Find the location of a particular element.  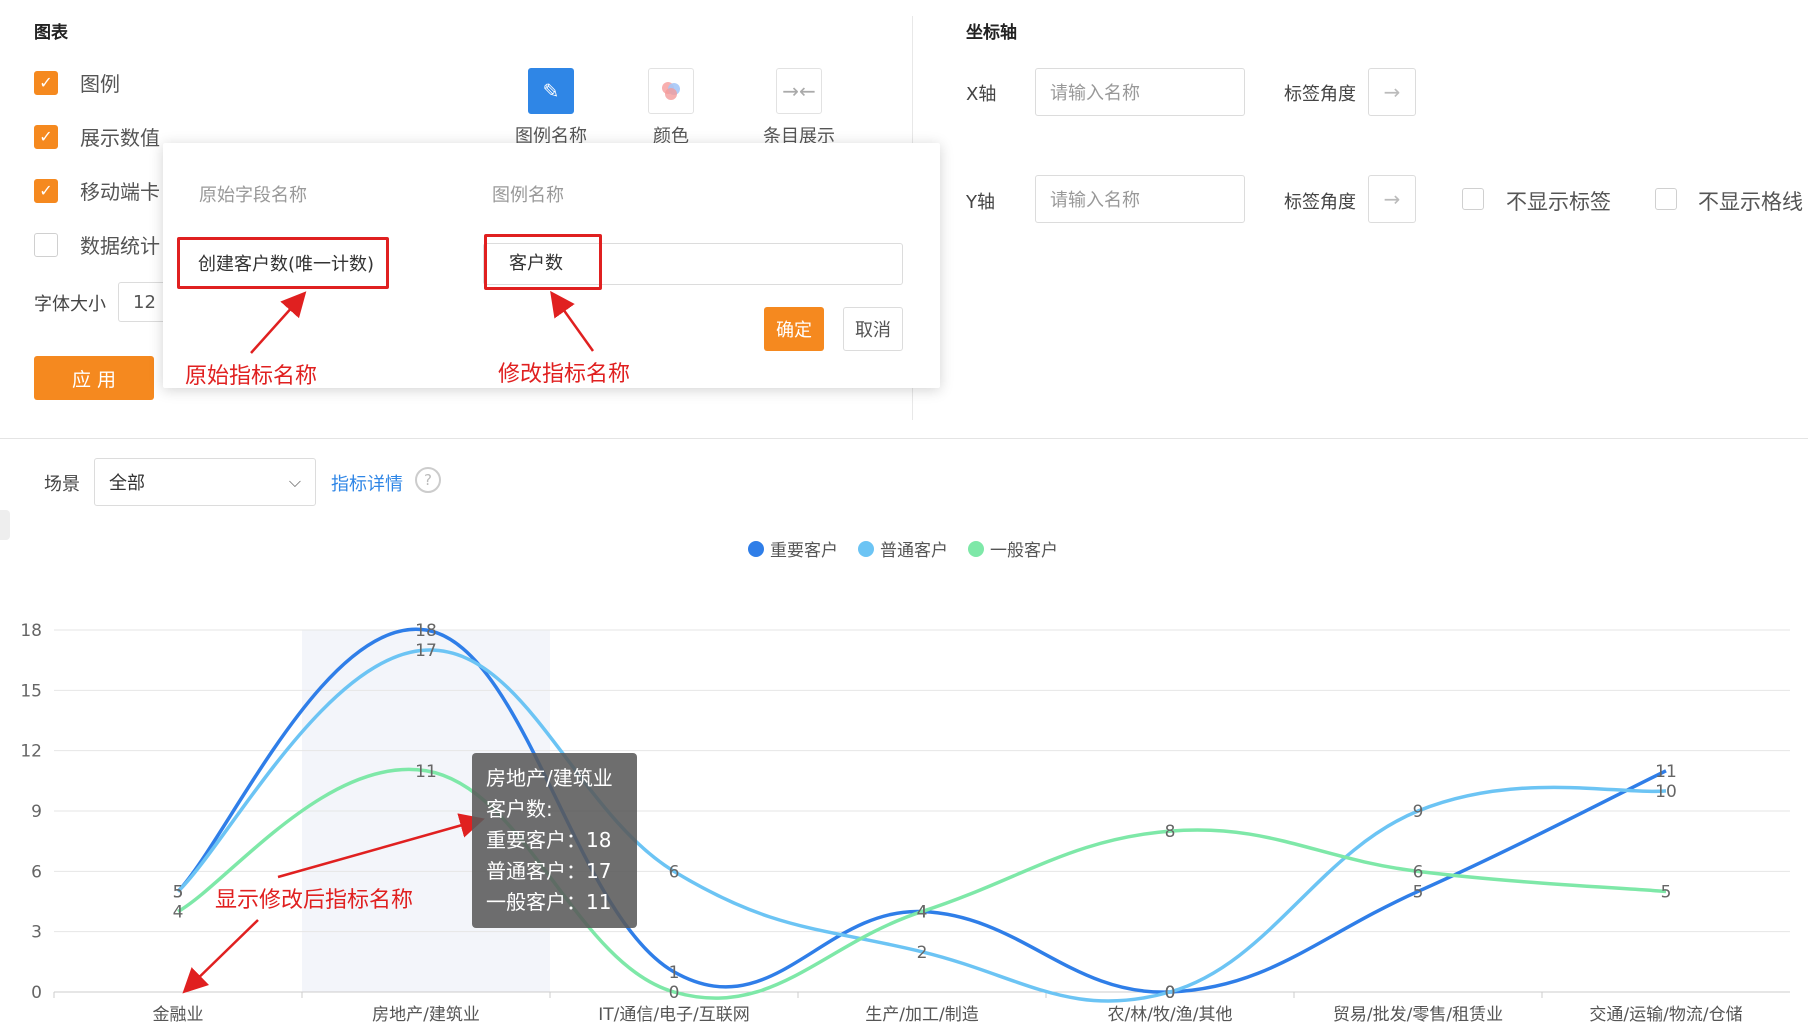

hide-grid-label: 不显示格线 is located at coordinates (1750, 202).